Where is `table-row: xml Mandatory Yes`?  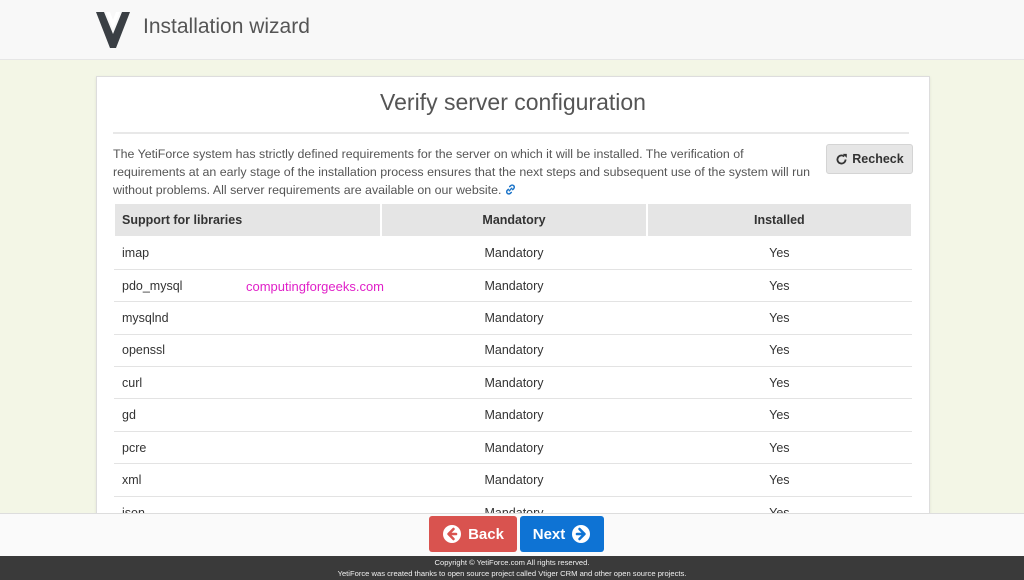 table-row: xml Mandatory Yes is located at coordinates (513, 480).